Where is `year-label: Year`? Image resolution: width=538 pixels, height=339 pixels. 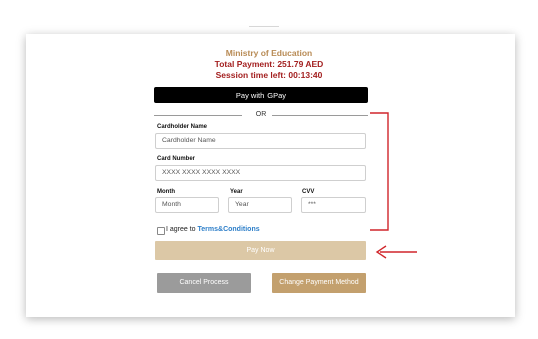
year-label: Year is located at coordinates (236, 192).